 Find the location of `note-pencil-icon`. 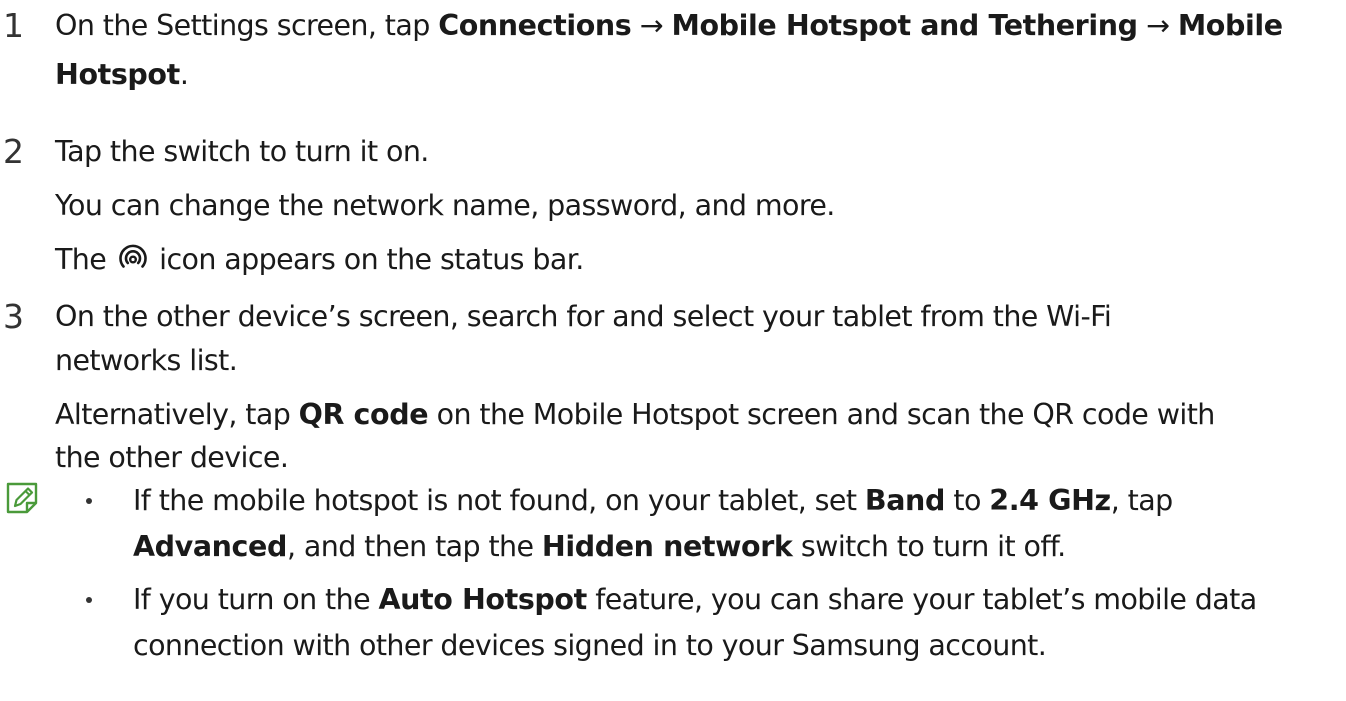

note-pencil-icon is located at coordinates (22, 498).